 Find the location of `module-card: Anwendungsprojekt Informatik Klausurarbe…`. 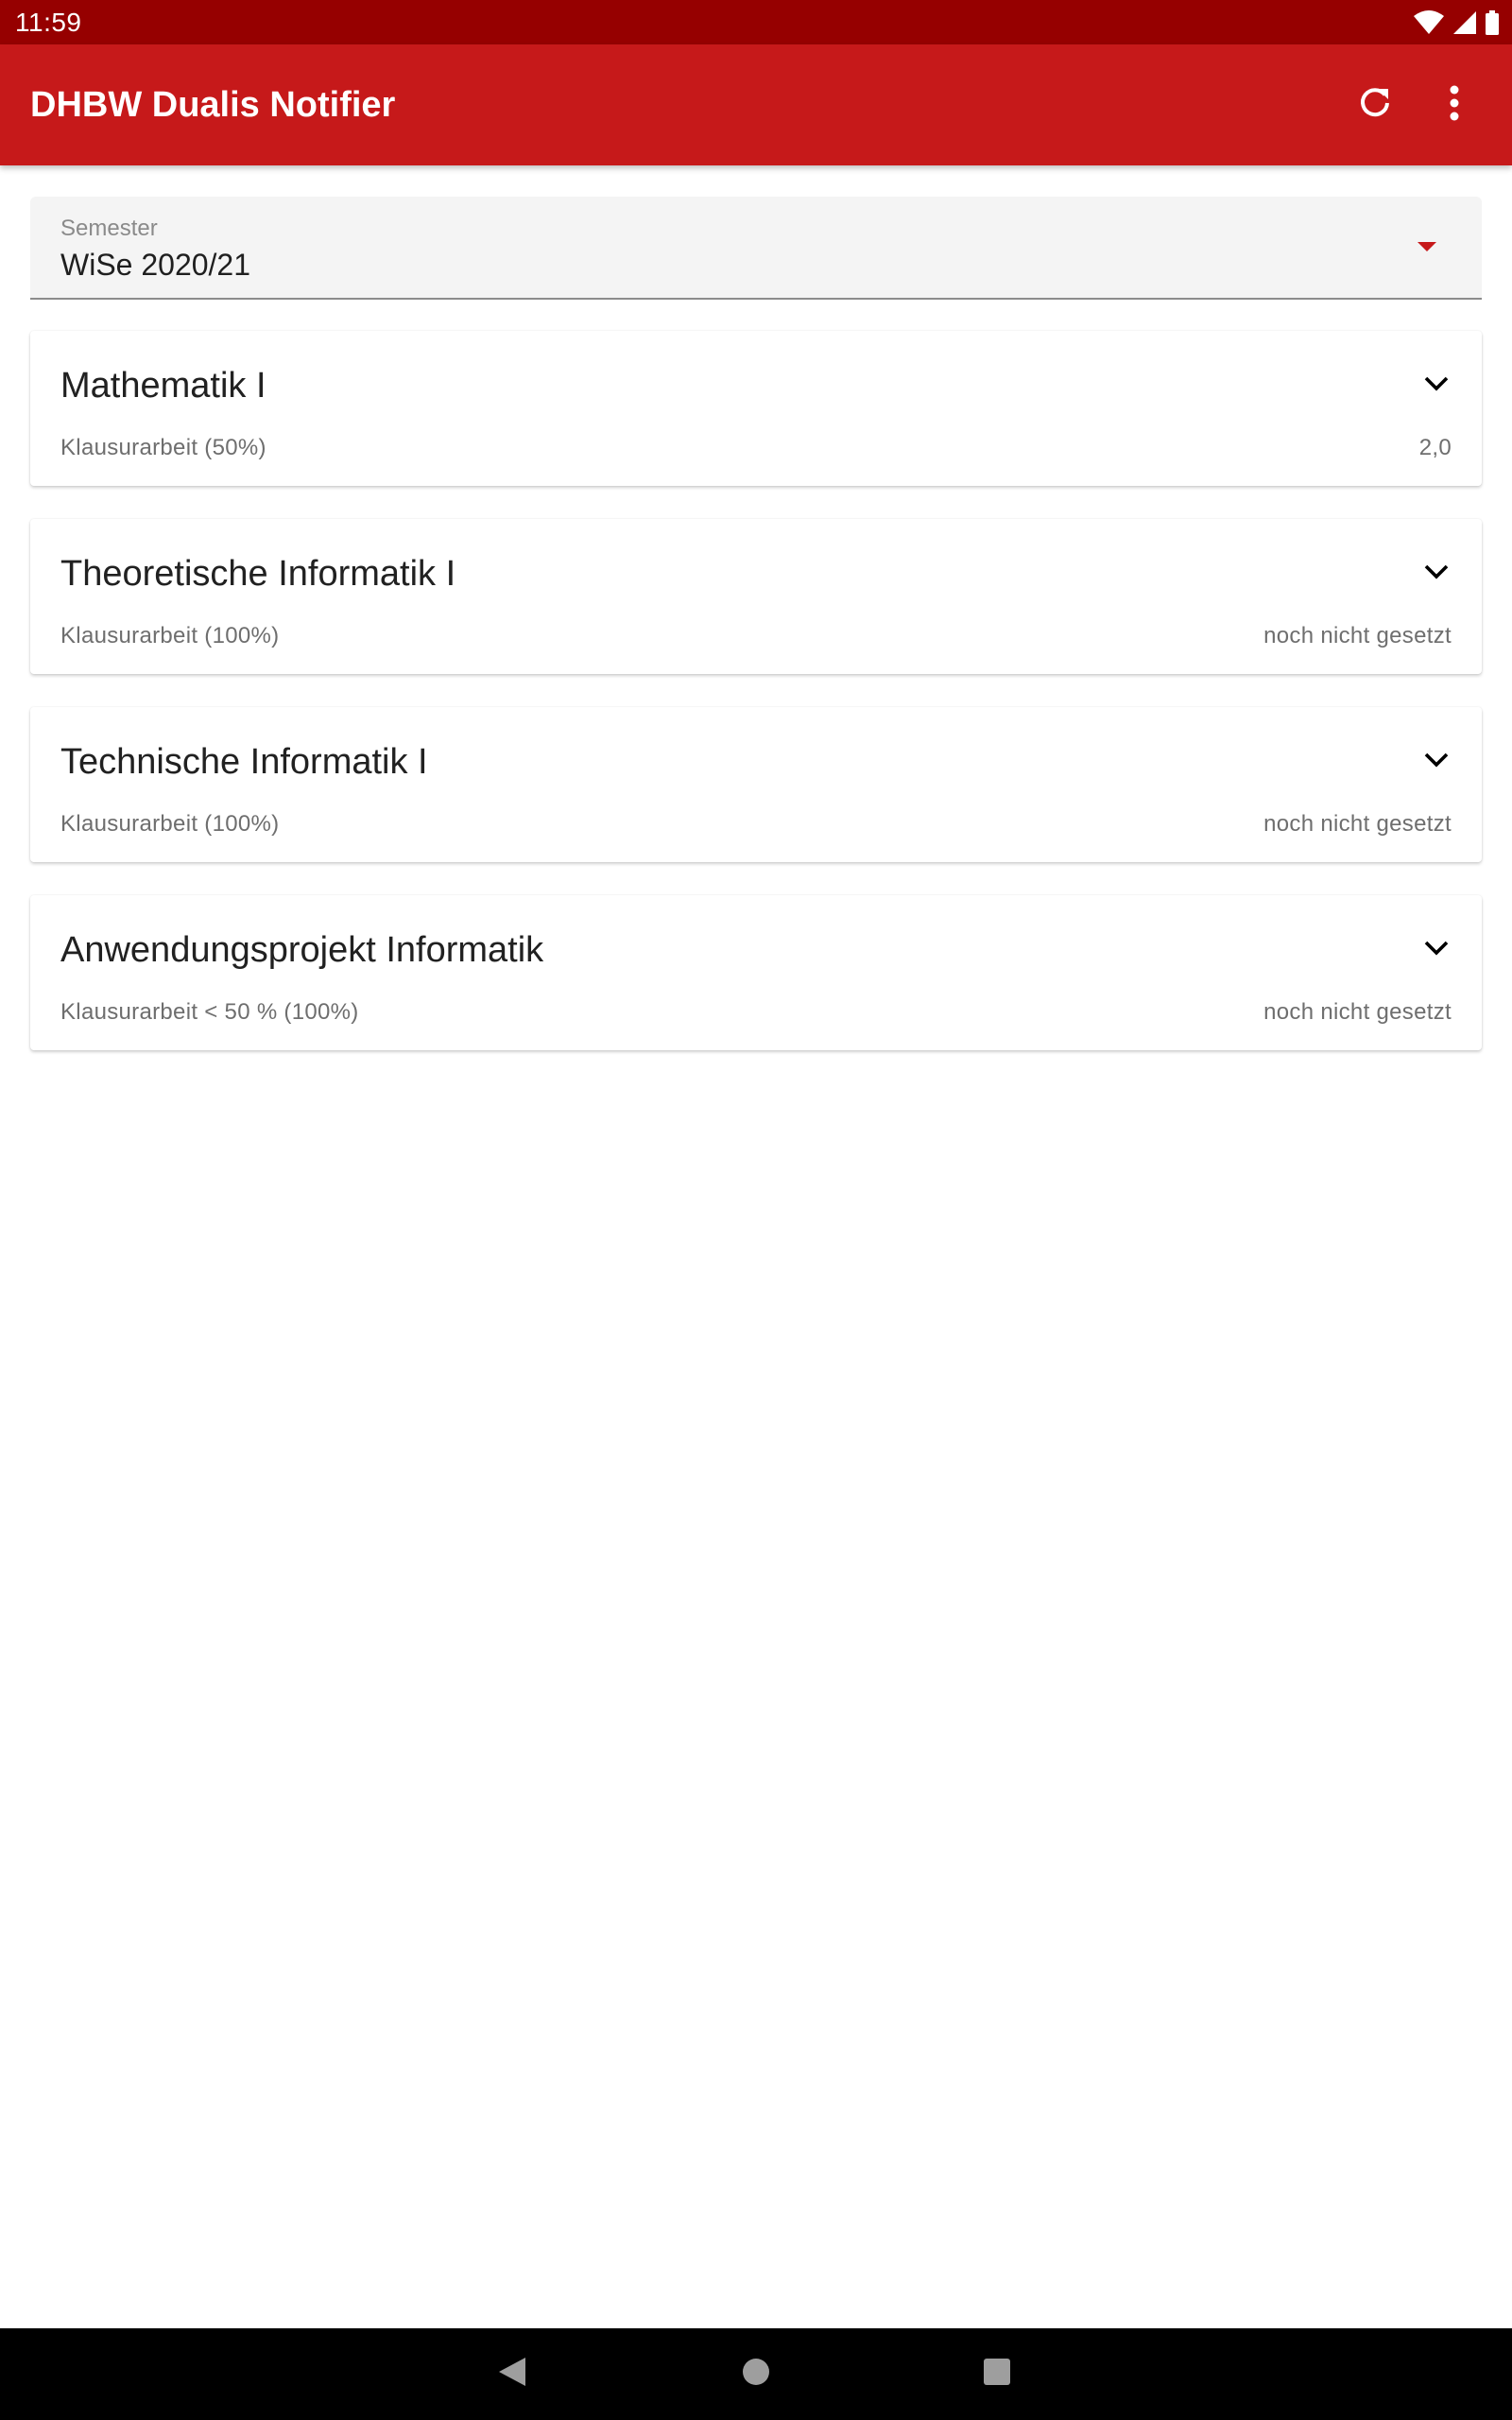

module-card: Anwendungsprojekt Informatik Klausurarbe… is located at coordinates (756, 972).